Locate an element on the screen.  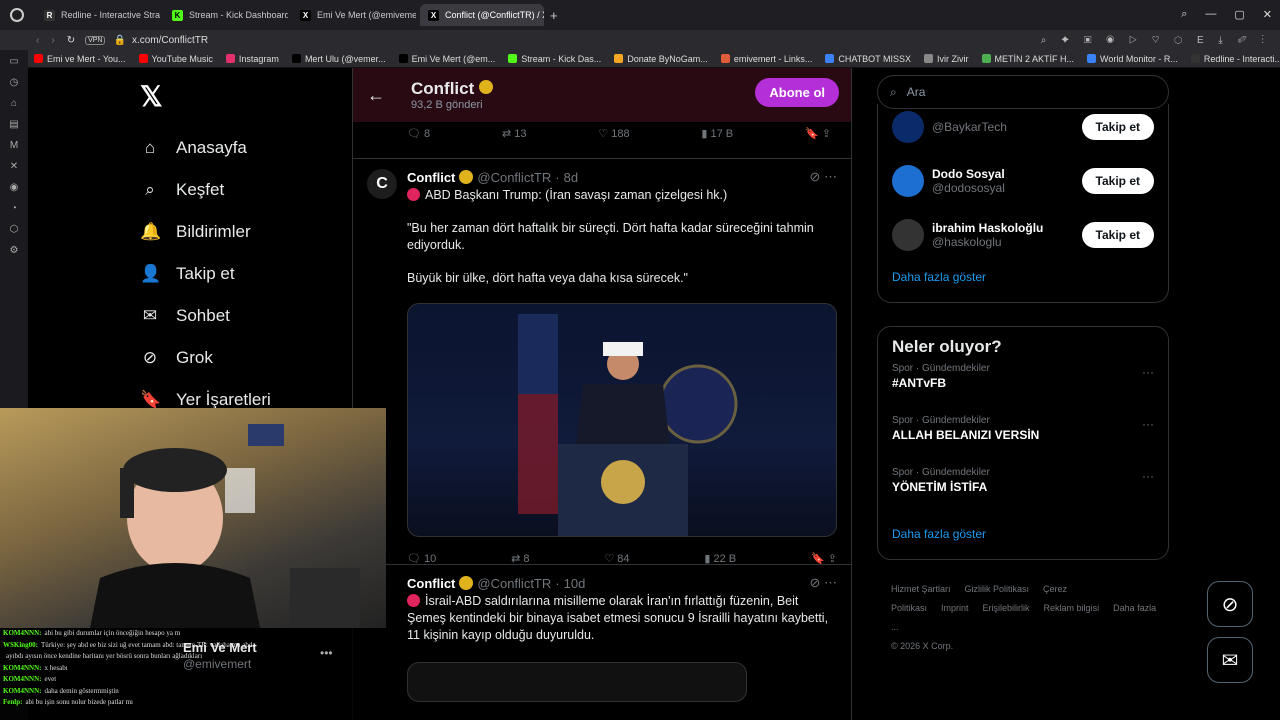
new-tab-button: + is located at coordinates (554, 15).